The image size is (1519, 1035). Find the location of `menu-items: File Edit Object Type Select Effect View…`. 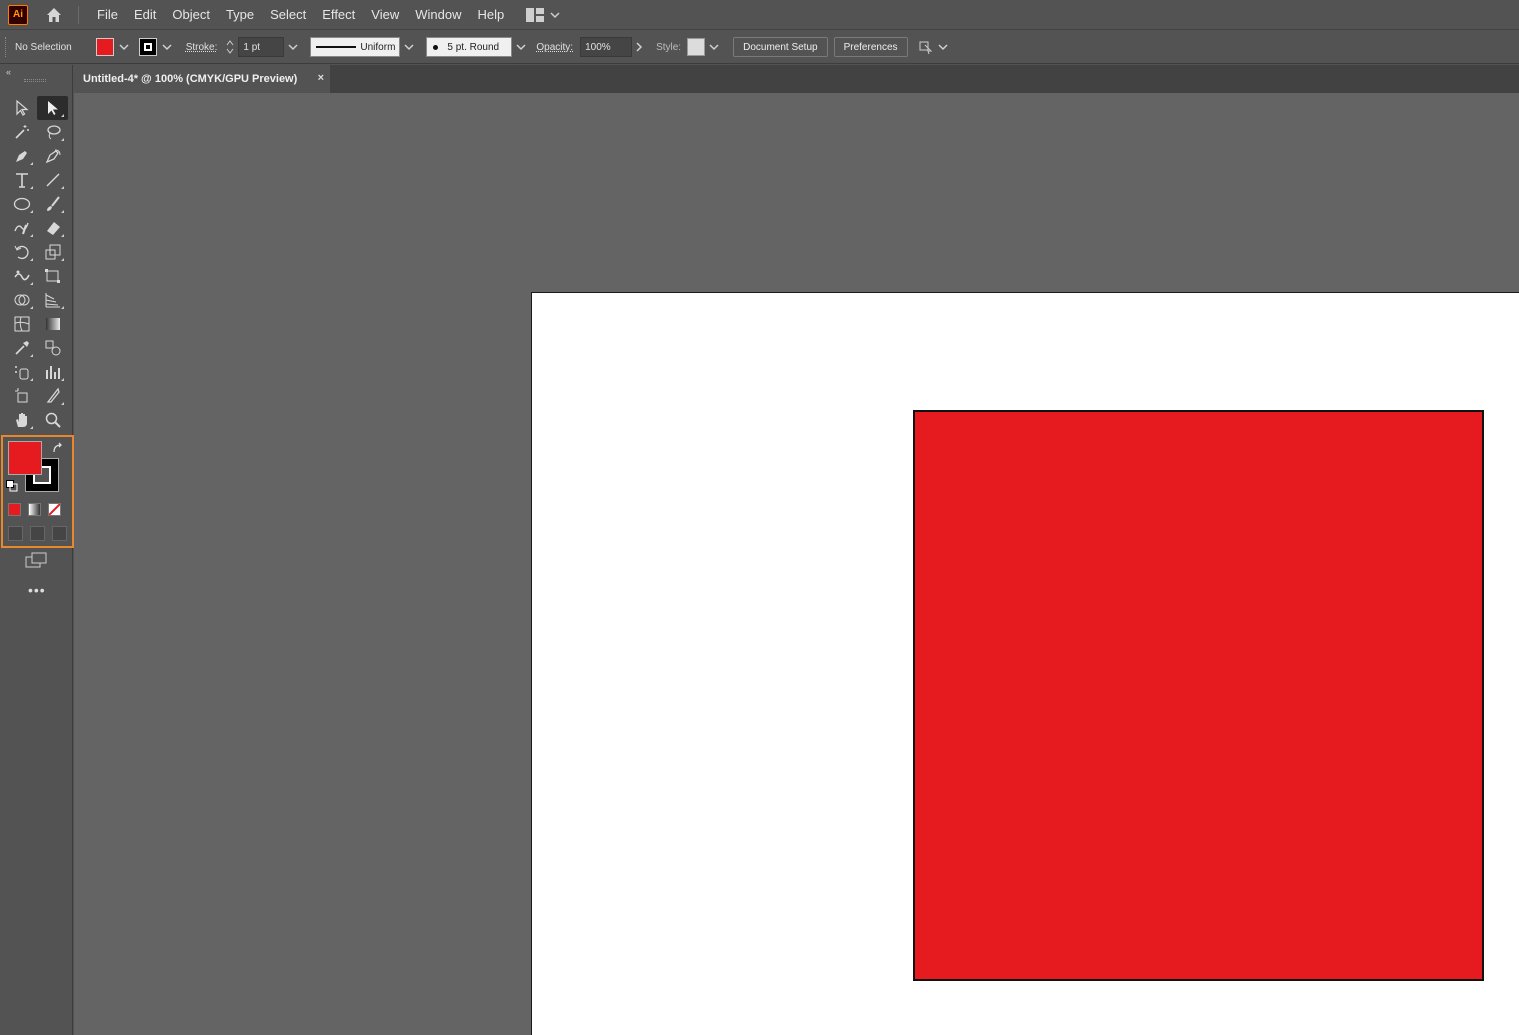

menu-items: File Edit Object Type Select Effect View… is located at coordinates (300, 15).